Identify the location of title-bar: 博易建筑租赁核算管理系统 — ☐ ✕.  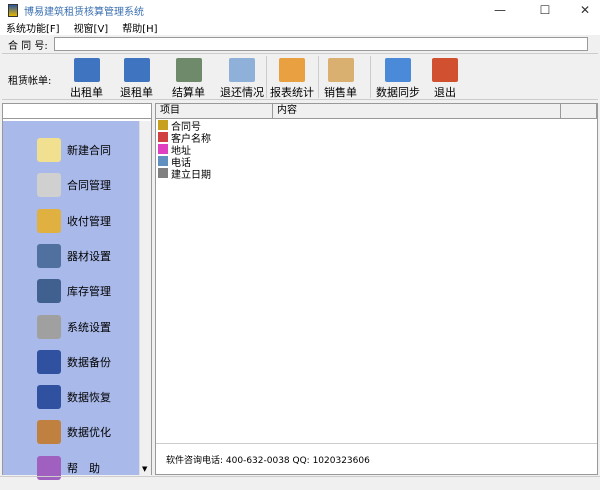
(300, 10).